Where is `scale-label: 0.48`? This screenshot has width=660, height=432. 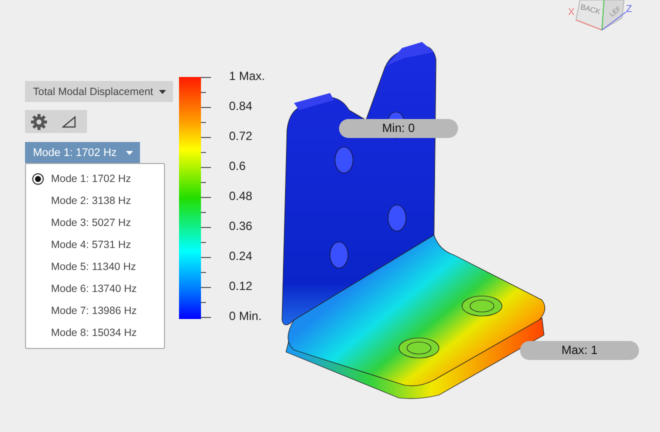 scale-label: 0.48 is located at coordinates (240, 196).